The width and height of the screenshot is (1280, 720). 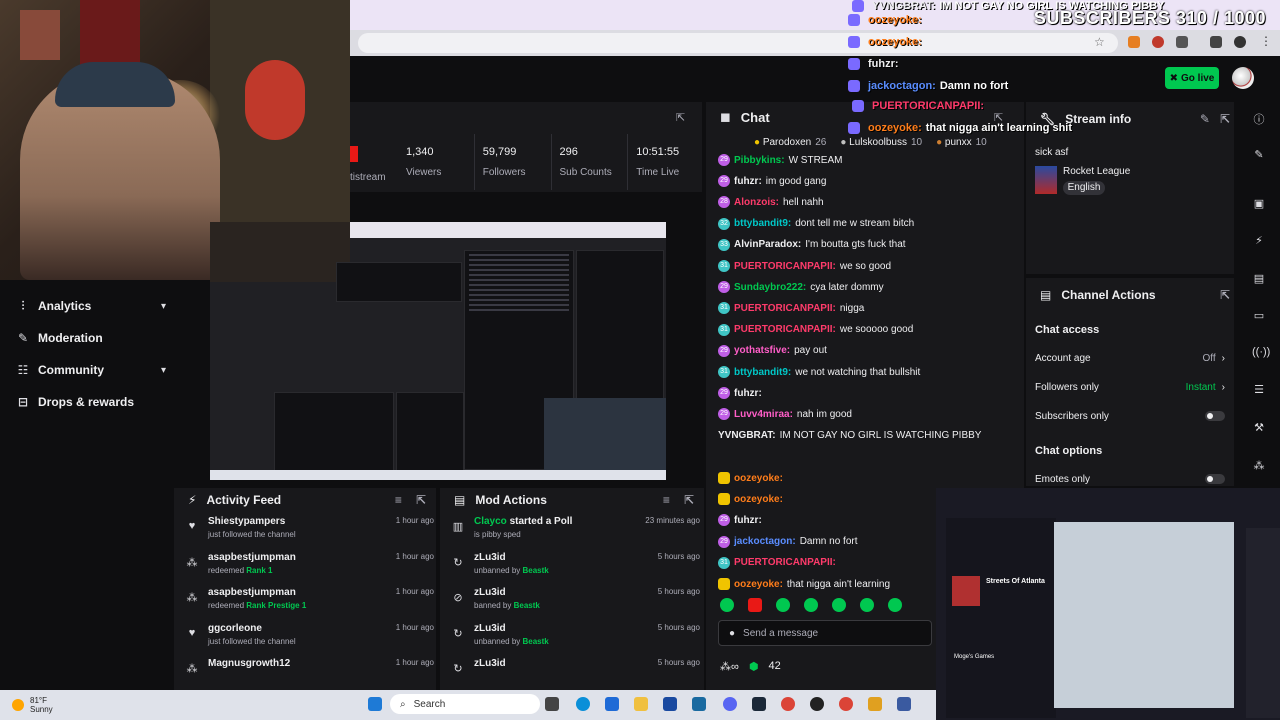 What do you see at coordinates (566, 663) in the screenshot?
I see `mod-target: zLu3id` at bounding box center [566, 663].